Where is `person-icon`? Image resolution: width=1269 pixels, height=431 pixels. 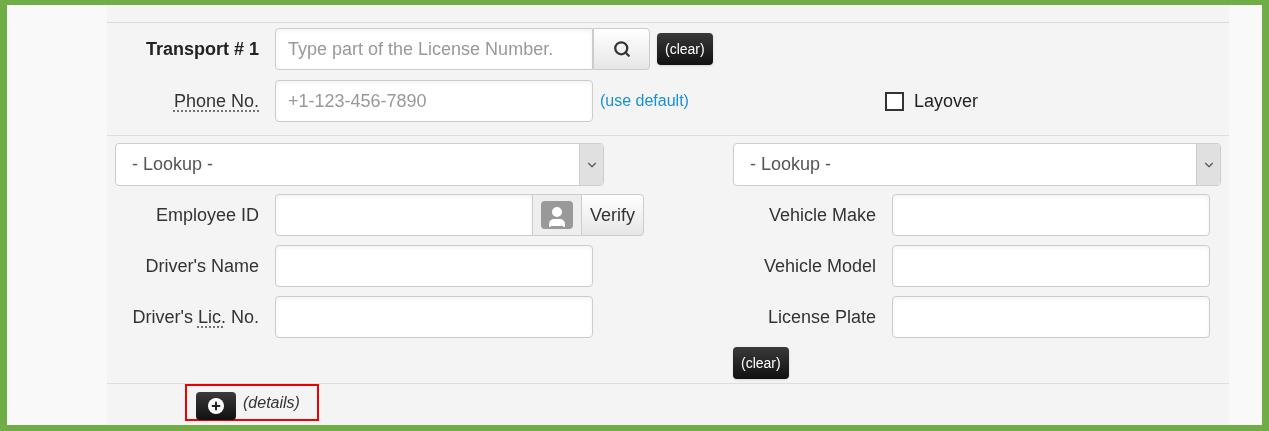
person-icon is located at coordinates (557, 215).